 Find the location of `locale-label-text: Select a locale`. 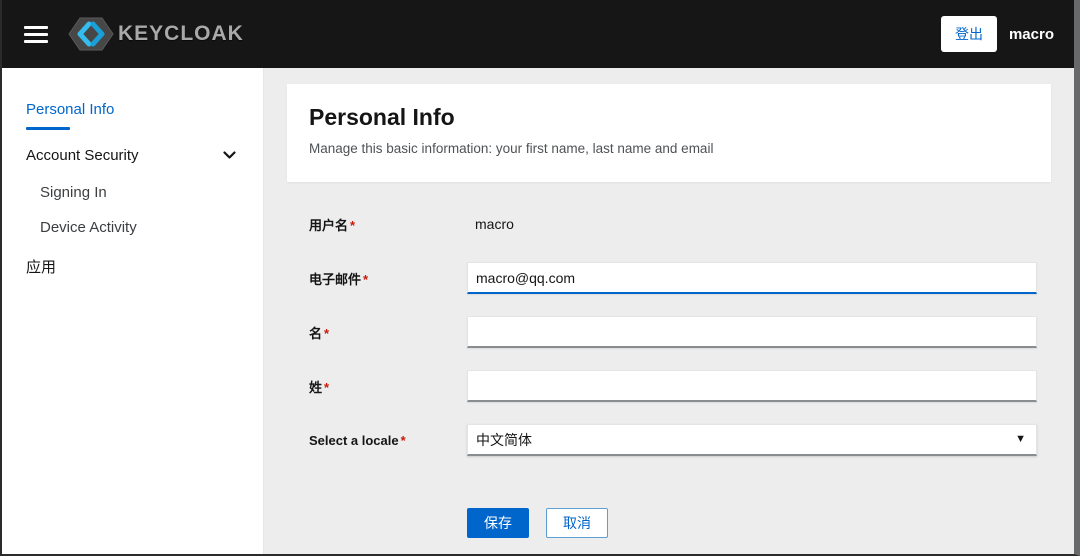

locale-label-text: Select a locale is located at coordinates (354, 440).